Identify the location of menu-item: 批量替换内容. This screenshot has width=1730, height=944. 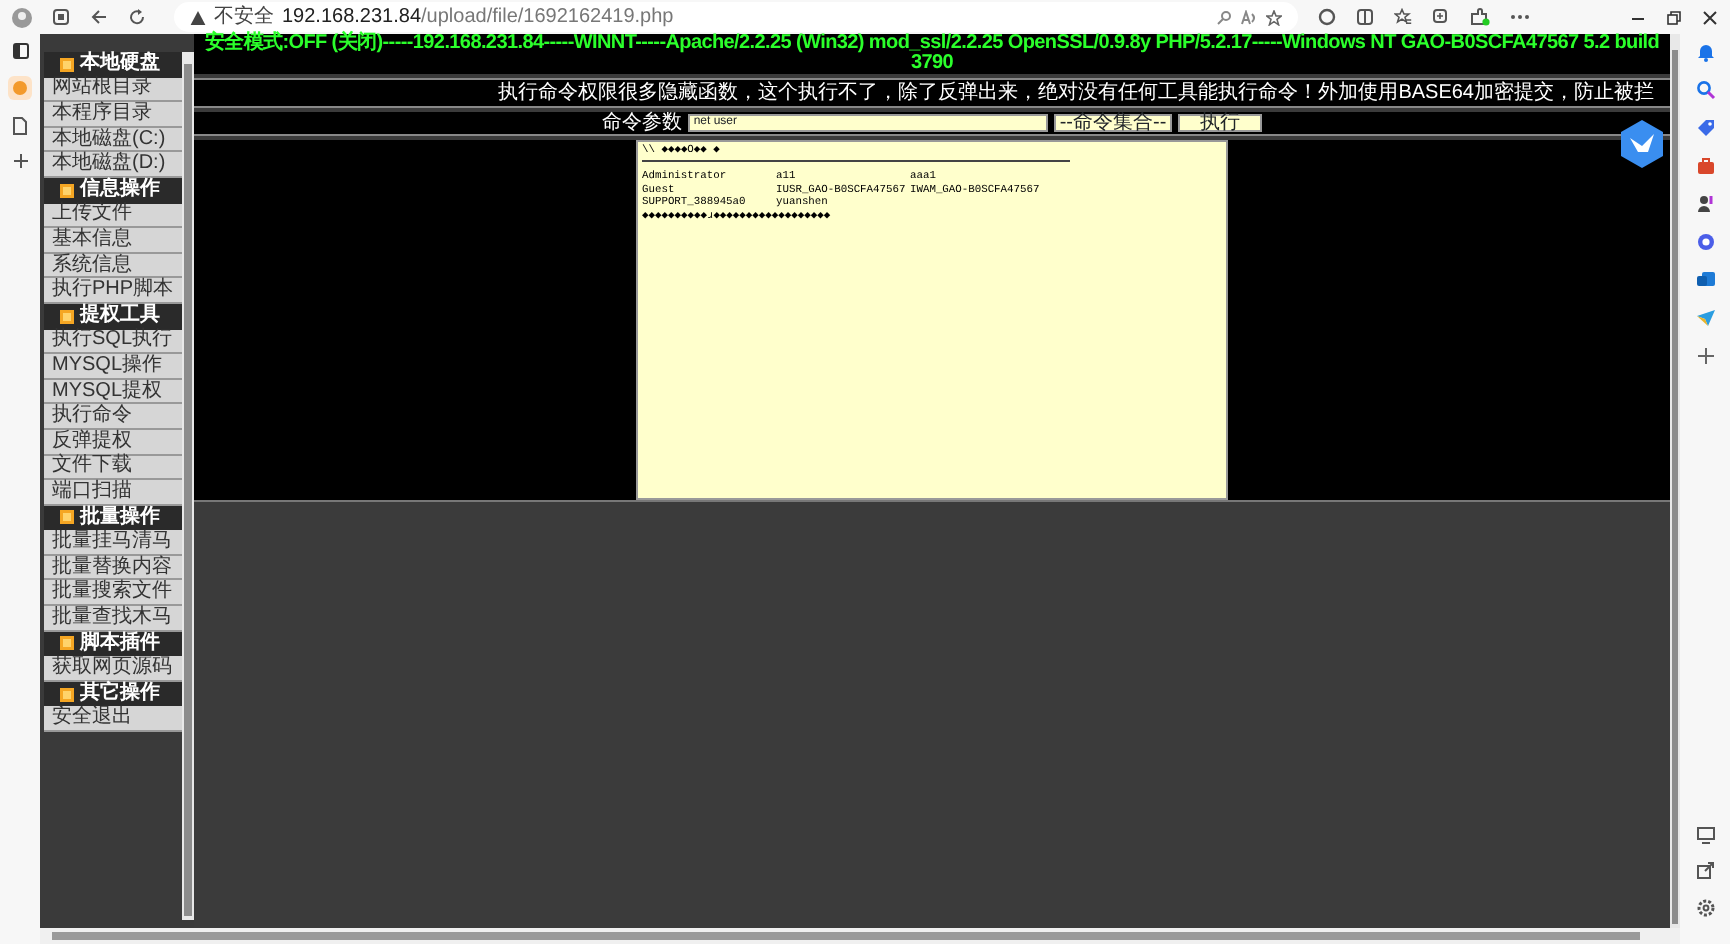
(113, 568).